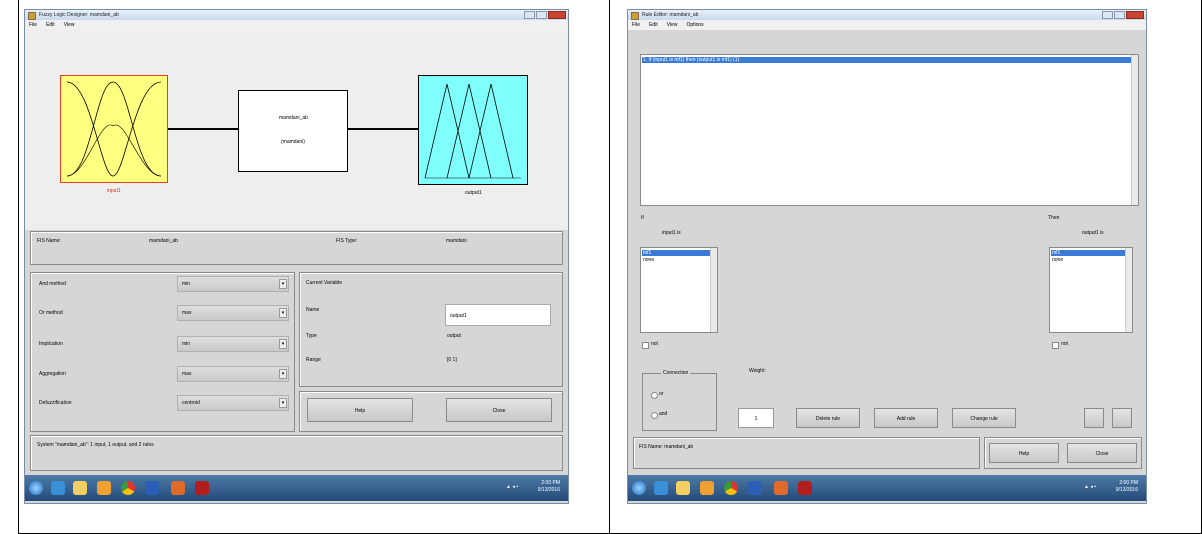 This screenshot has width=1202, height=534. Describe the element at coordinates (1088, 253) in the screenshot. I see `output-mf-item: mf1` at that location.